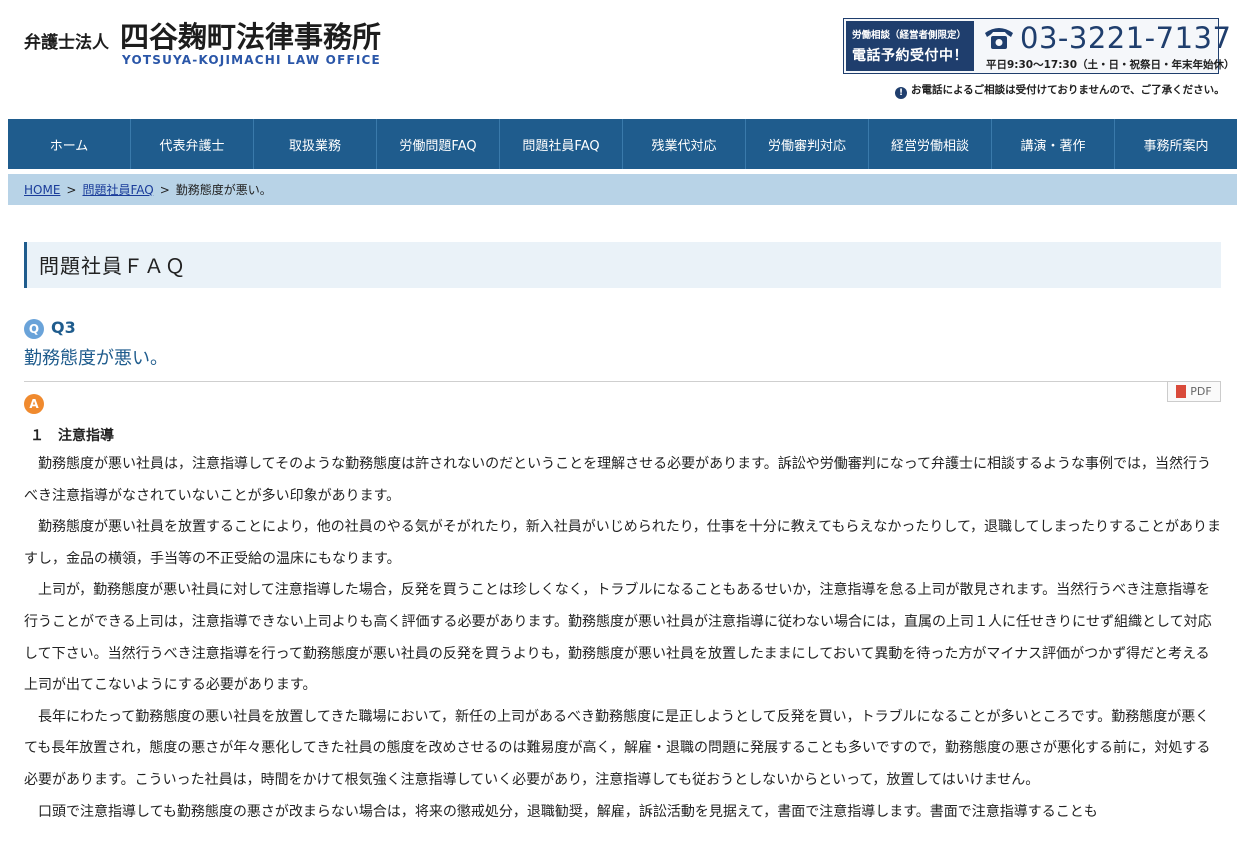 This screenshot has height=841, width=1245. I want to click on breadcrumb-current: 勤務態度が悪い。, so click(223, 190).